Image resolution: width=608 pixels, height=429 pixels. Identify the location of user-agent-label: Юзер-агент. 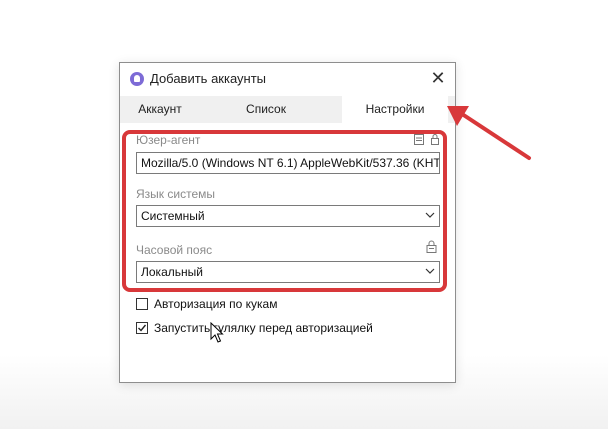
(168, 140).